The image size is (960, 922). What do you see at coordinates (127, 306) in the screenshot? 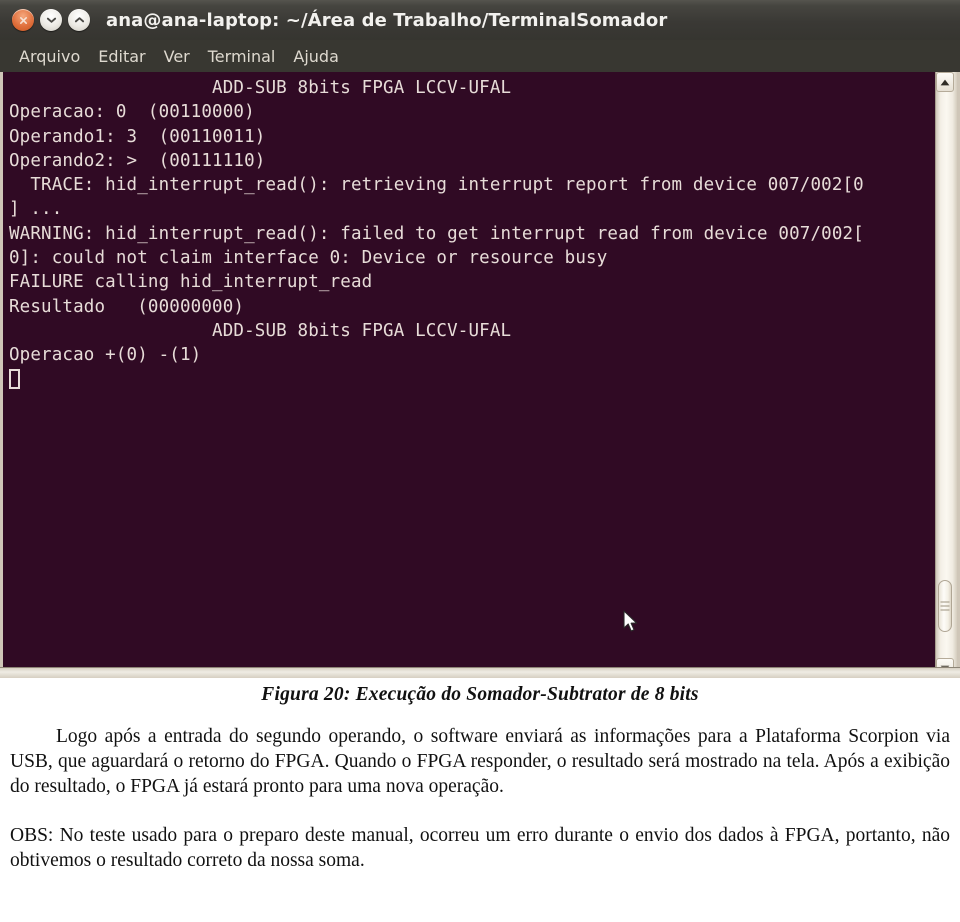
I see `terminal-line: Resultado (00000000)` at bounding box center [127, 306].